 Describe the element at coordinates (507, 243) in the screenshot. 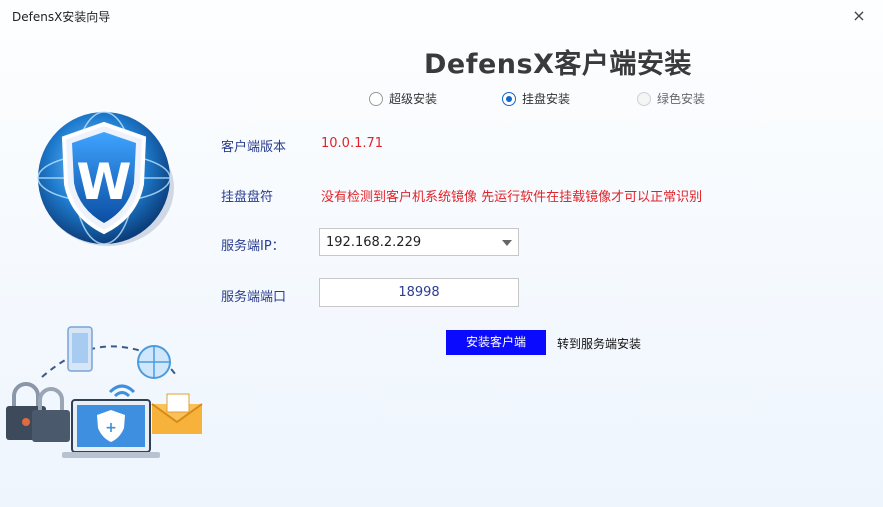

I see `chevron-down-icon` at that location.